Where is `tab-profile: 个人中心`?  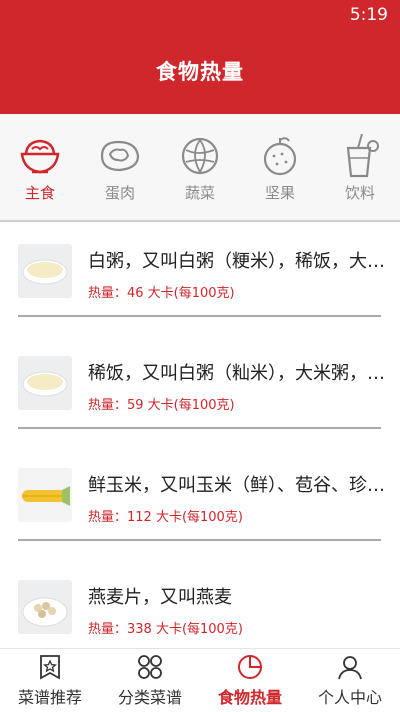 tab-profile: 个人中心 is located at coordinates (350, 680).